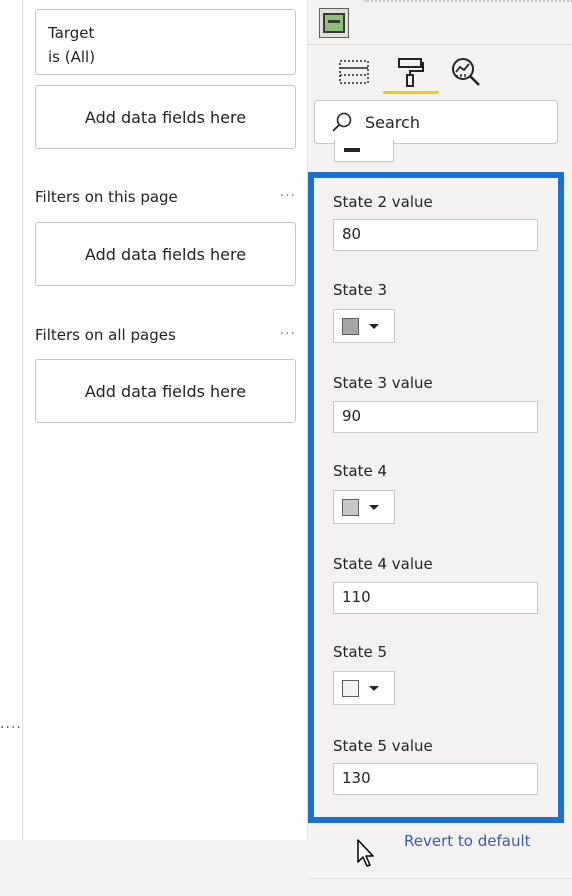 The image size is (572, 896). I want to click on mouse-cursor-icon, so click(365, 853).